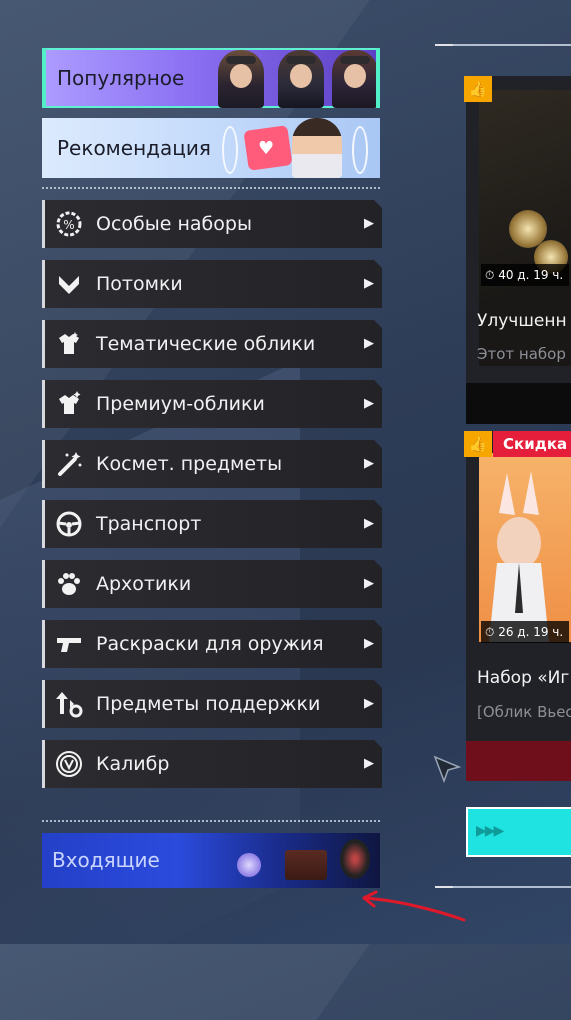 The image size is (571, 1020). I want to click on menu-item-label: Калибр, so click(133, 764).